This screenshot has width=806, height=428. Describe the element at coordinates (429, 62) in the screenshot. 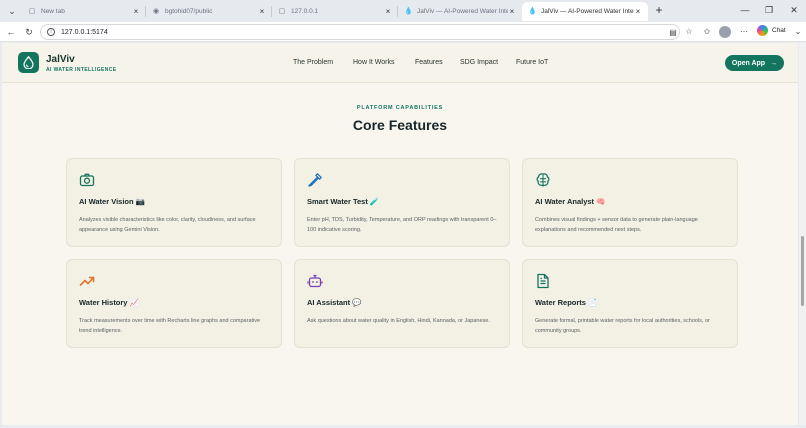

I see `nav-features: Features` at that location.